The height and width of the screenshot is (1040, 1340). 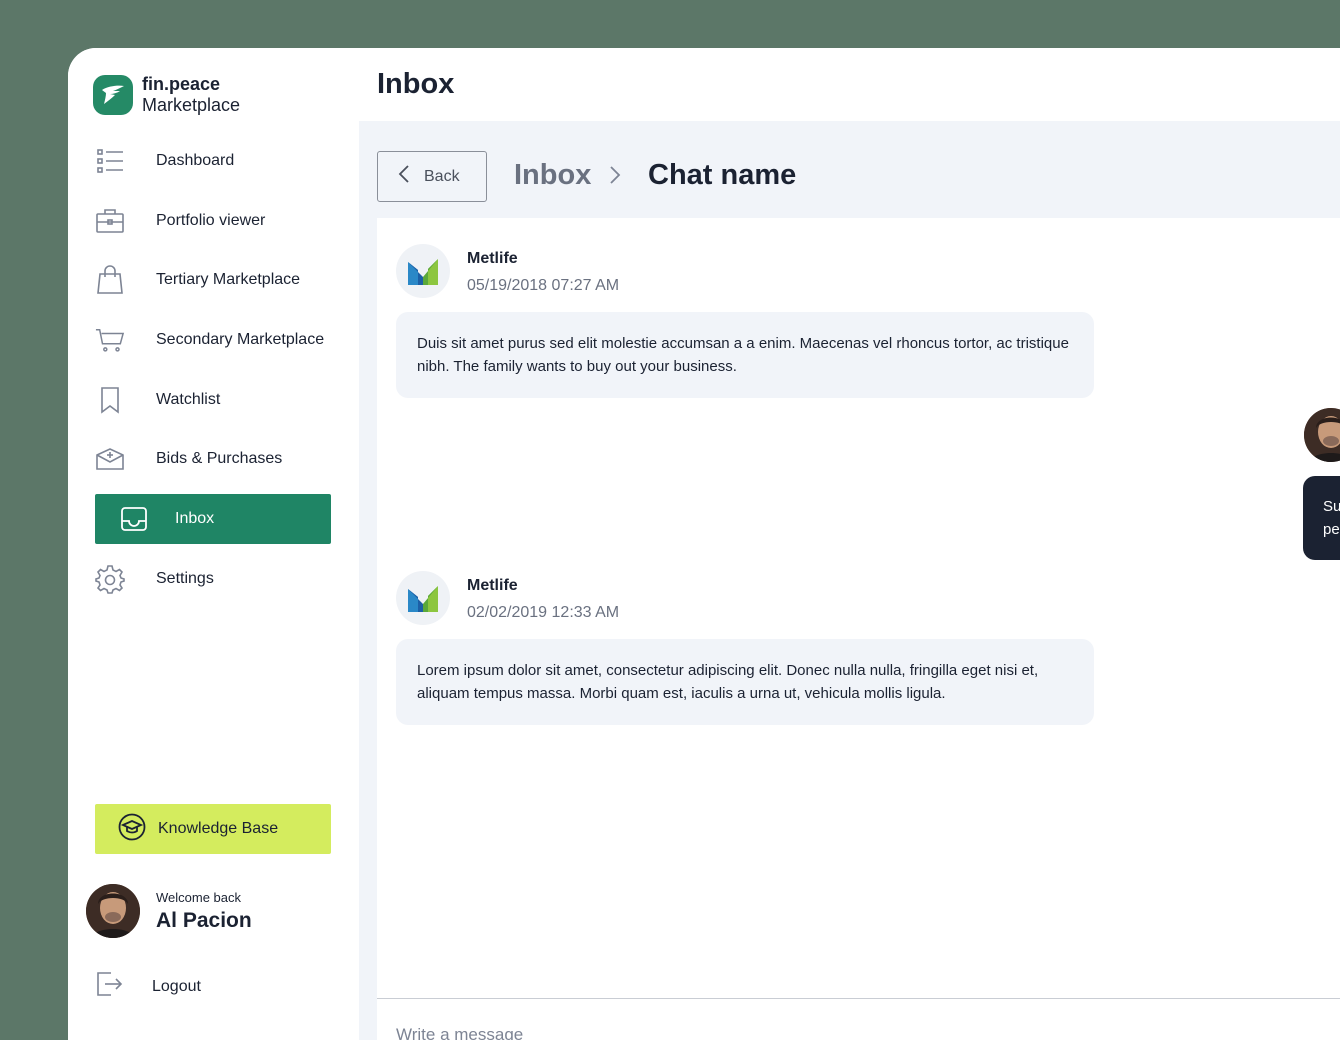 What do you see at coordinates (191, 104) in the screenshot?
I see `brand-subtitle: Marketplace` at bounding box center [191, 104].